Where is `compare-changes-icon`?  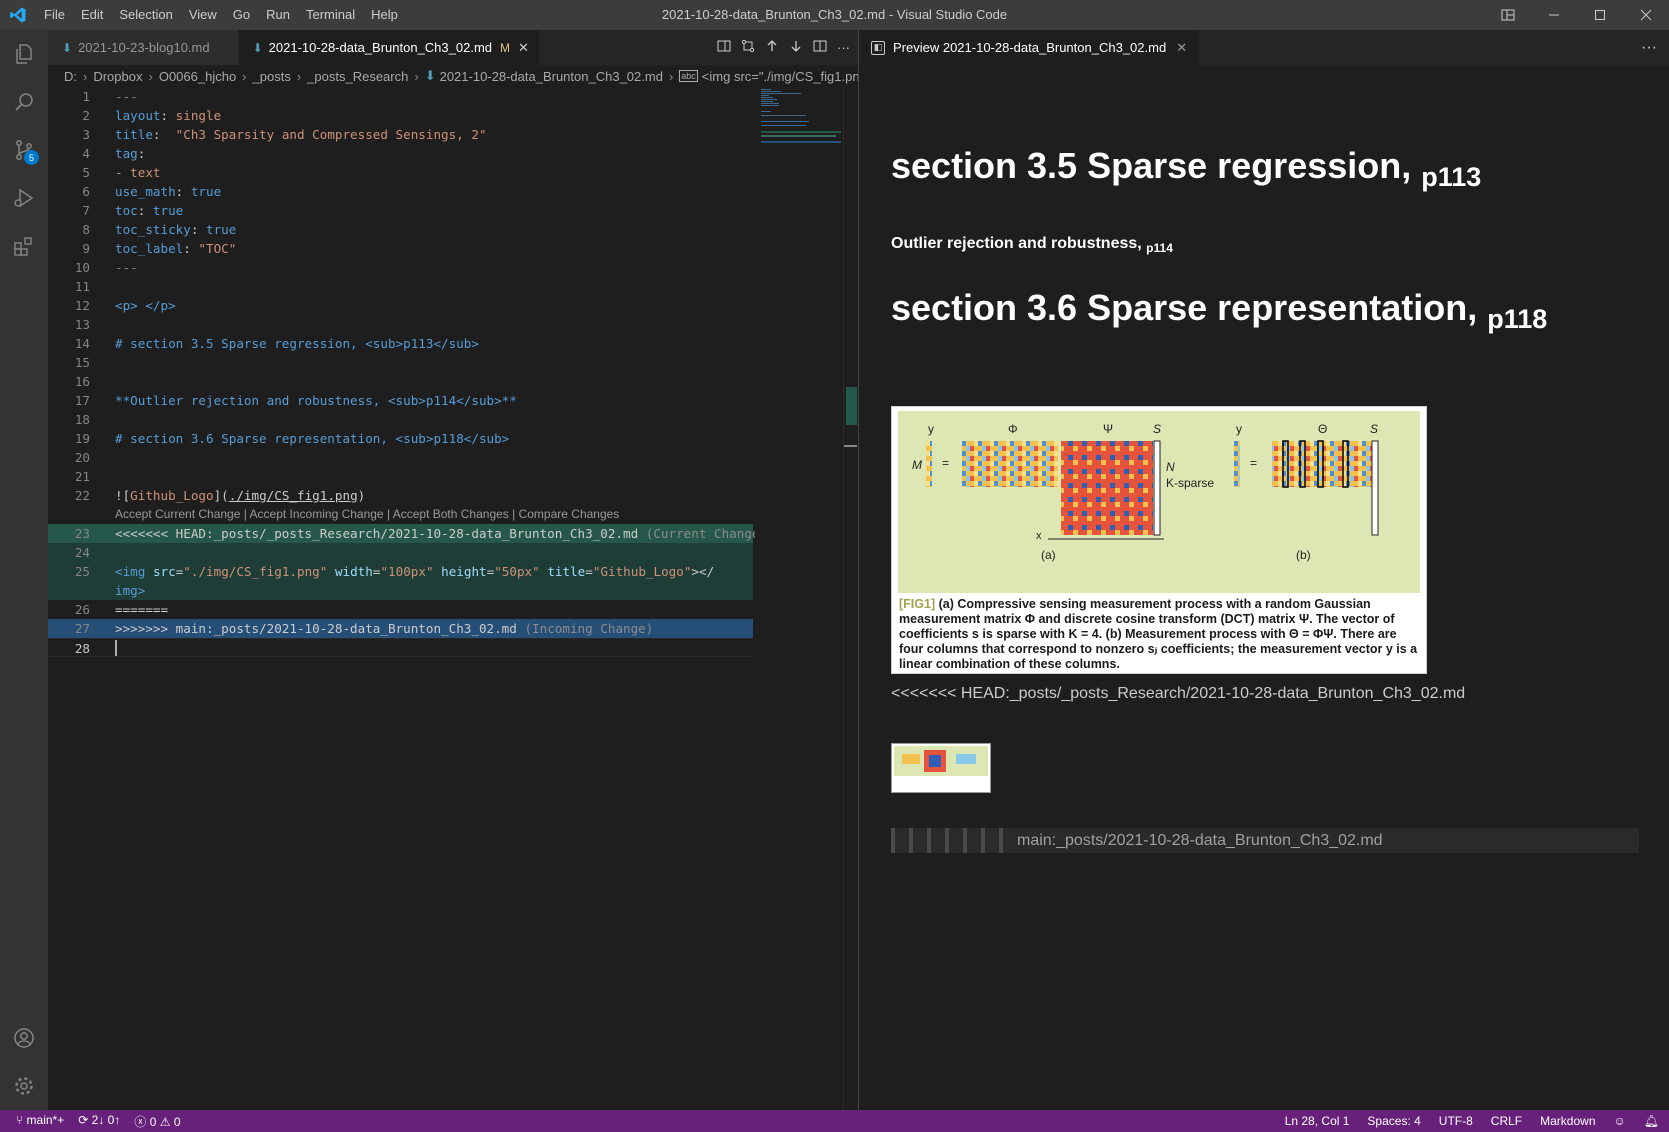 compare-changes-icon is located at coordinates (748, 47).